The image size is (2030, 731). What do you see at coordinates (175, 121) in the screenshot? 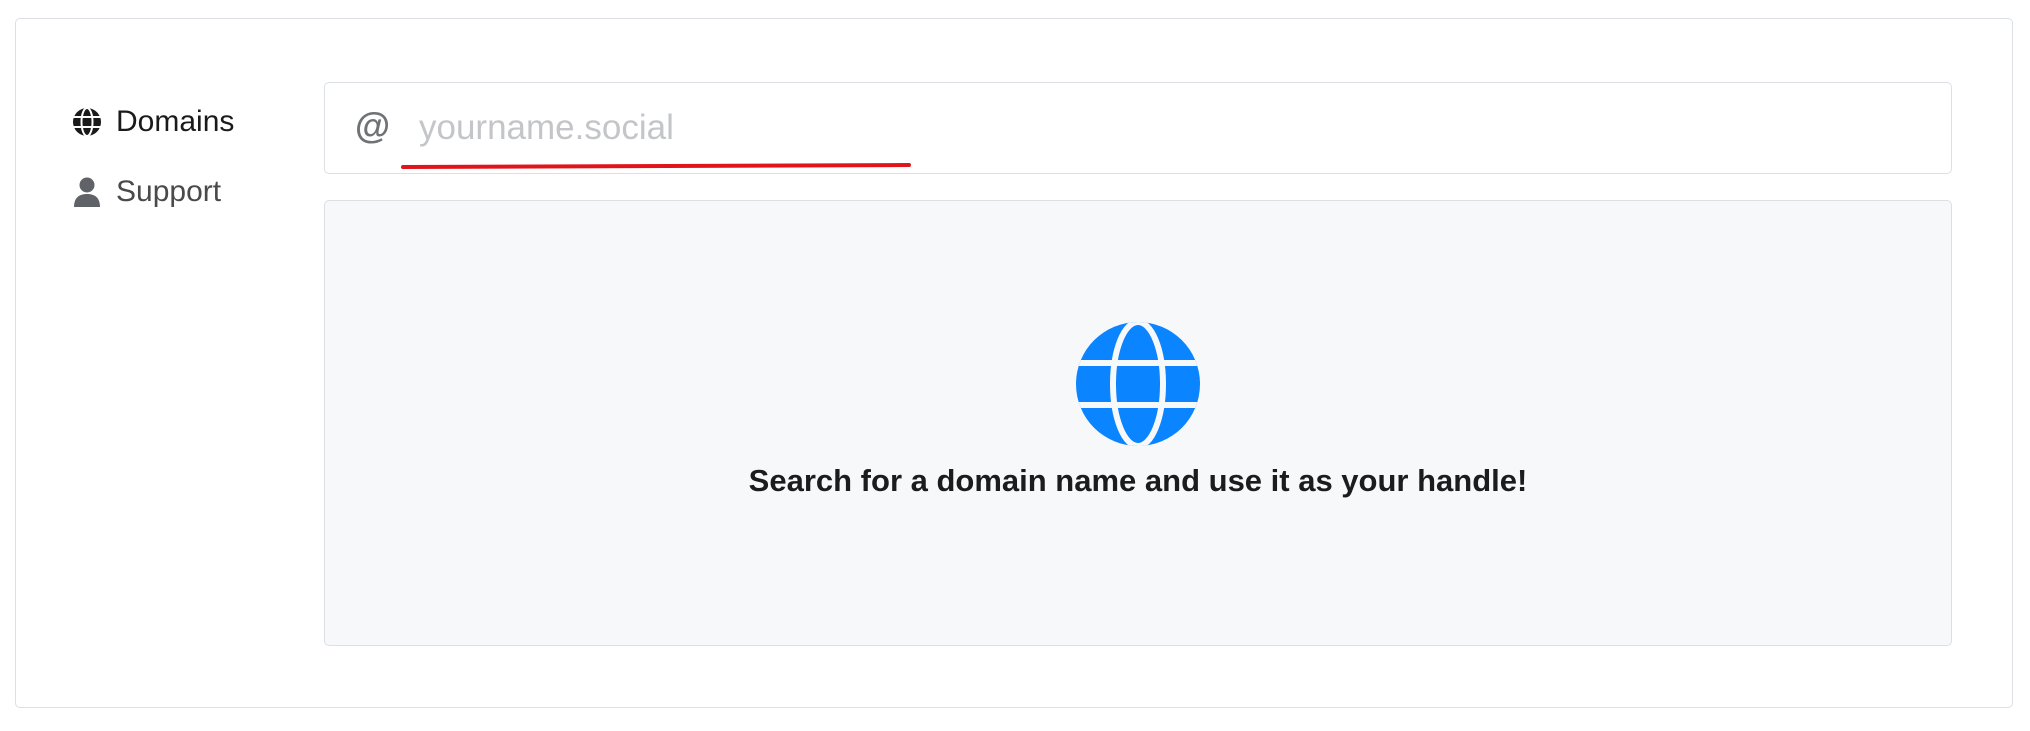
I see `sidebar-item-label: Domains` at bounding box center [175, 121].